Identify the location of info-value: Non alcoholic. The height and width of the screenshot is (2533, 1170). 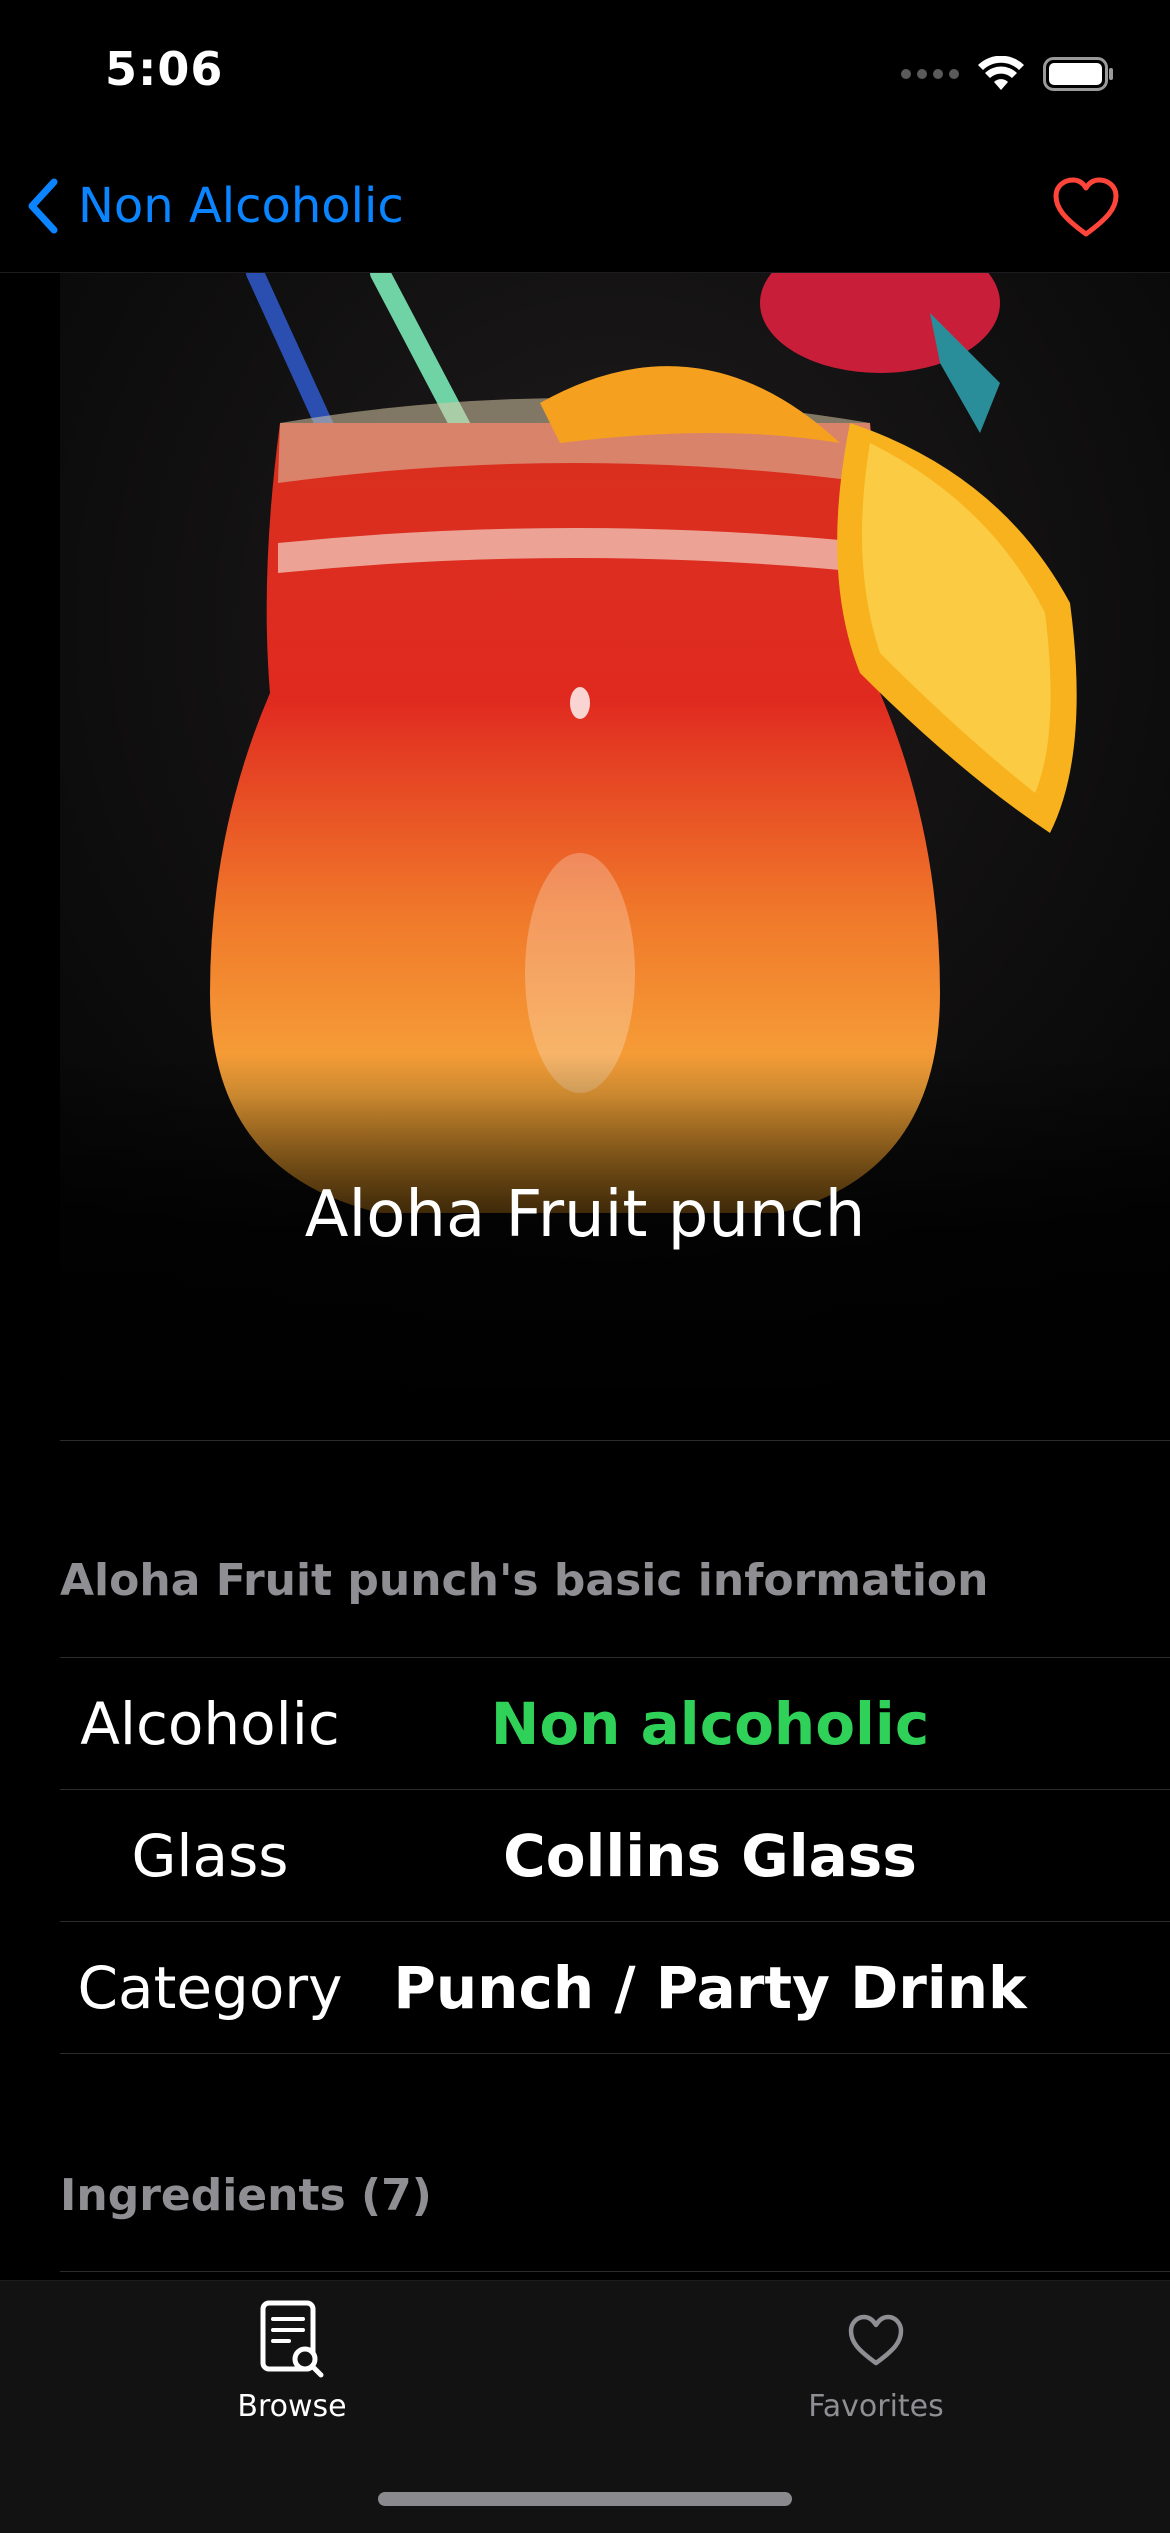
(710, 1723).